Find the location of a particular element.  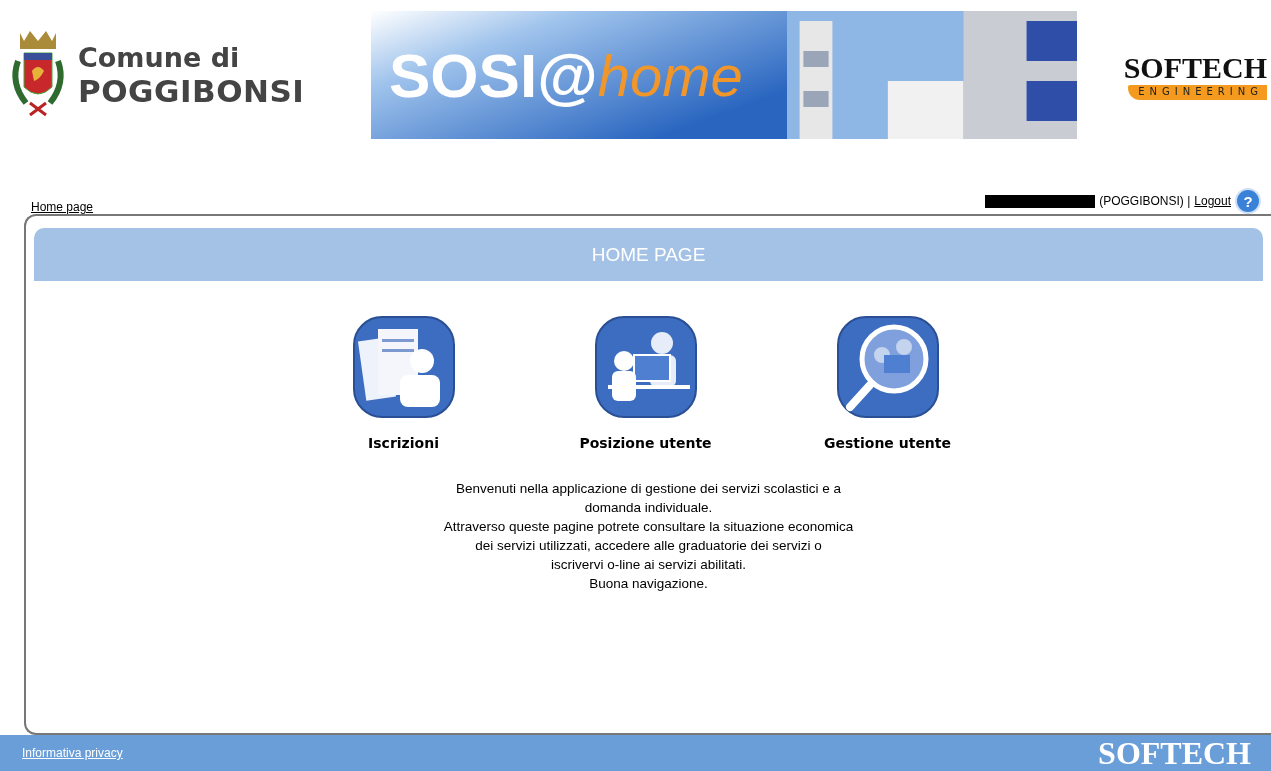

panel-title: HOME PAGE is located at coordinates (648, 254).